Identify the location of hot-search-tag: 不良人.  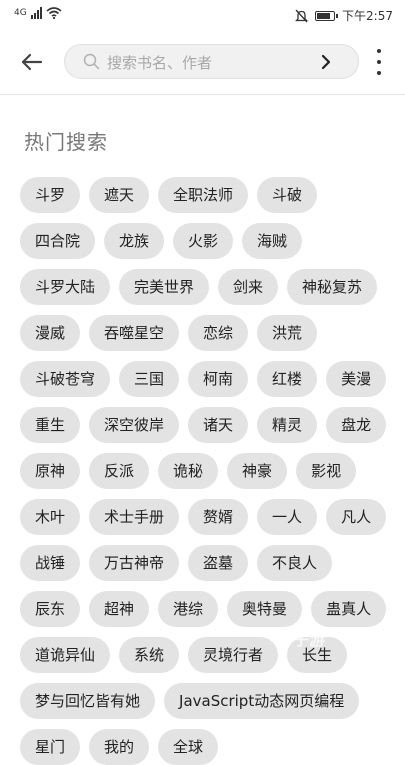
(295, 563).